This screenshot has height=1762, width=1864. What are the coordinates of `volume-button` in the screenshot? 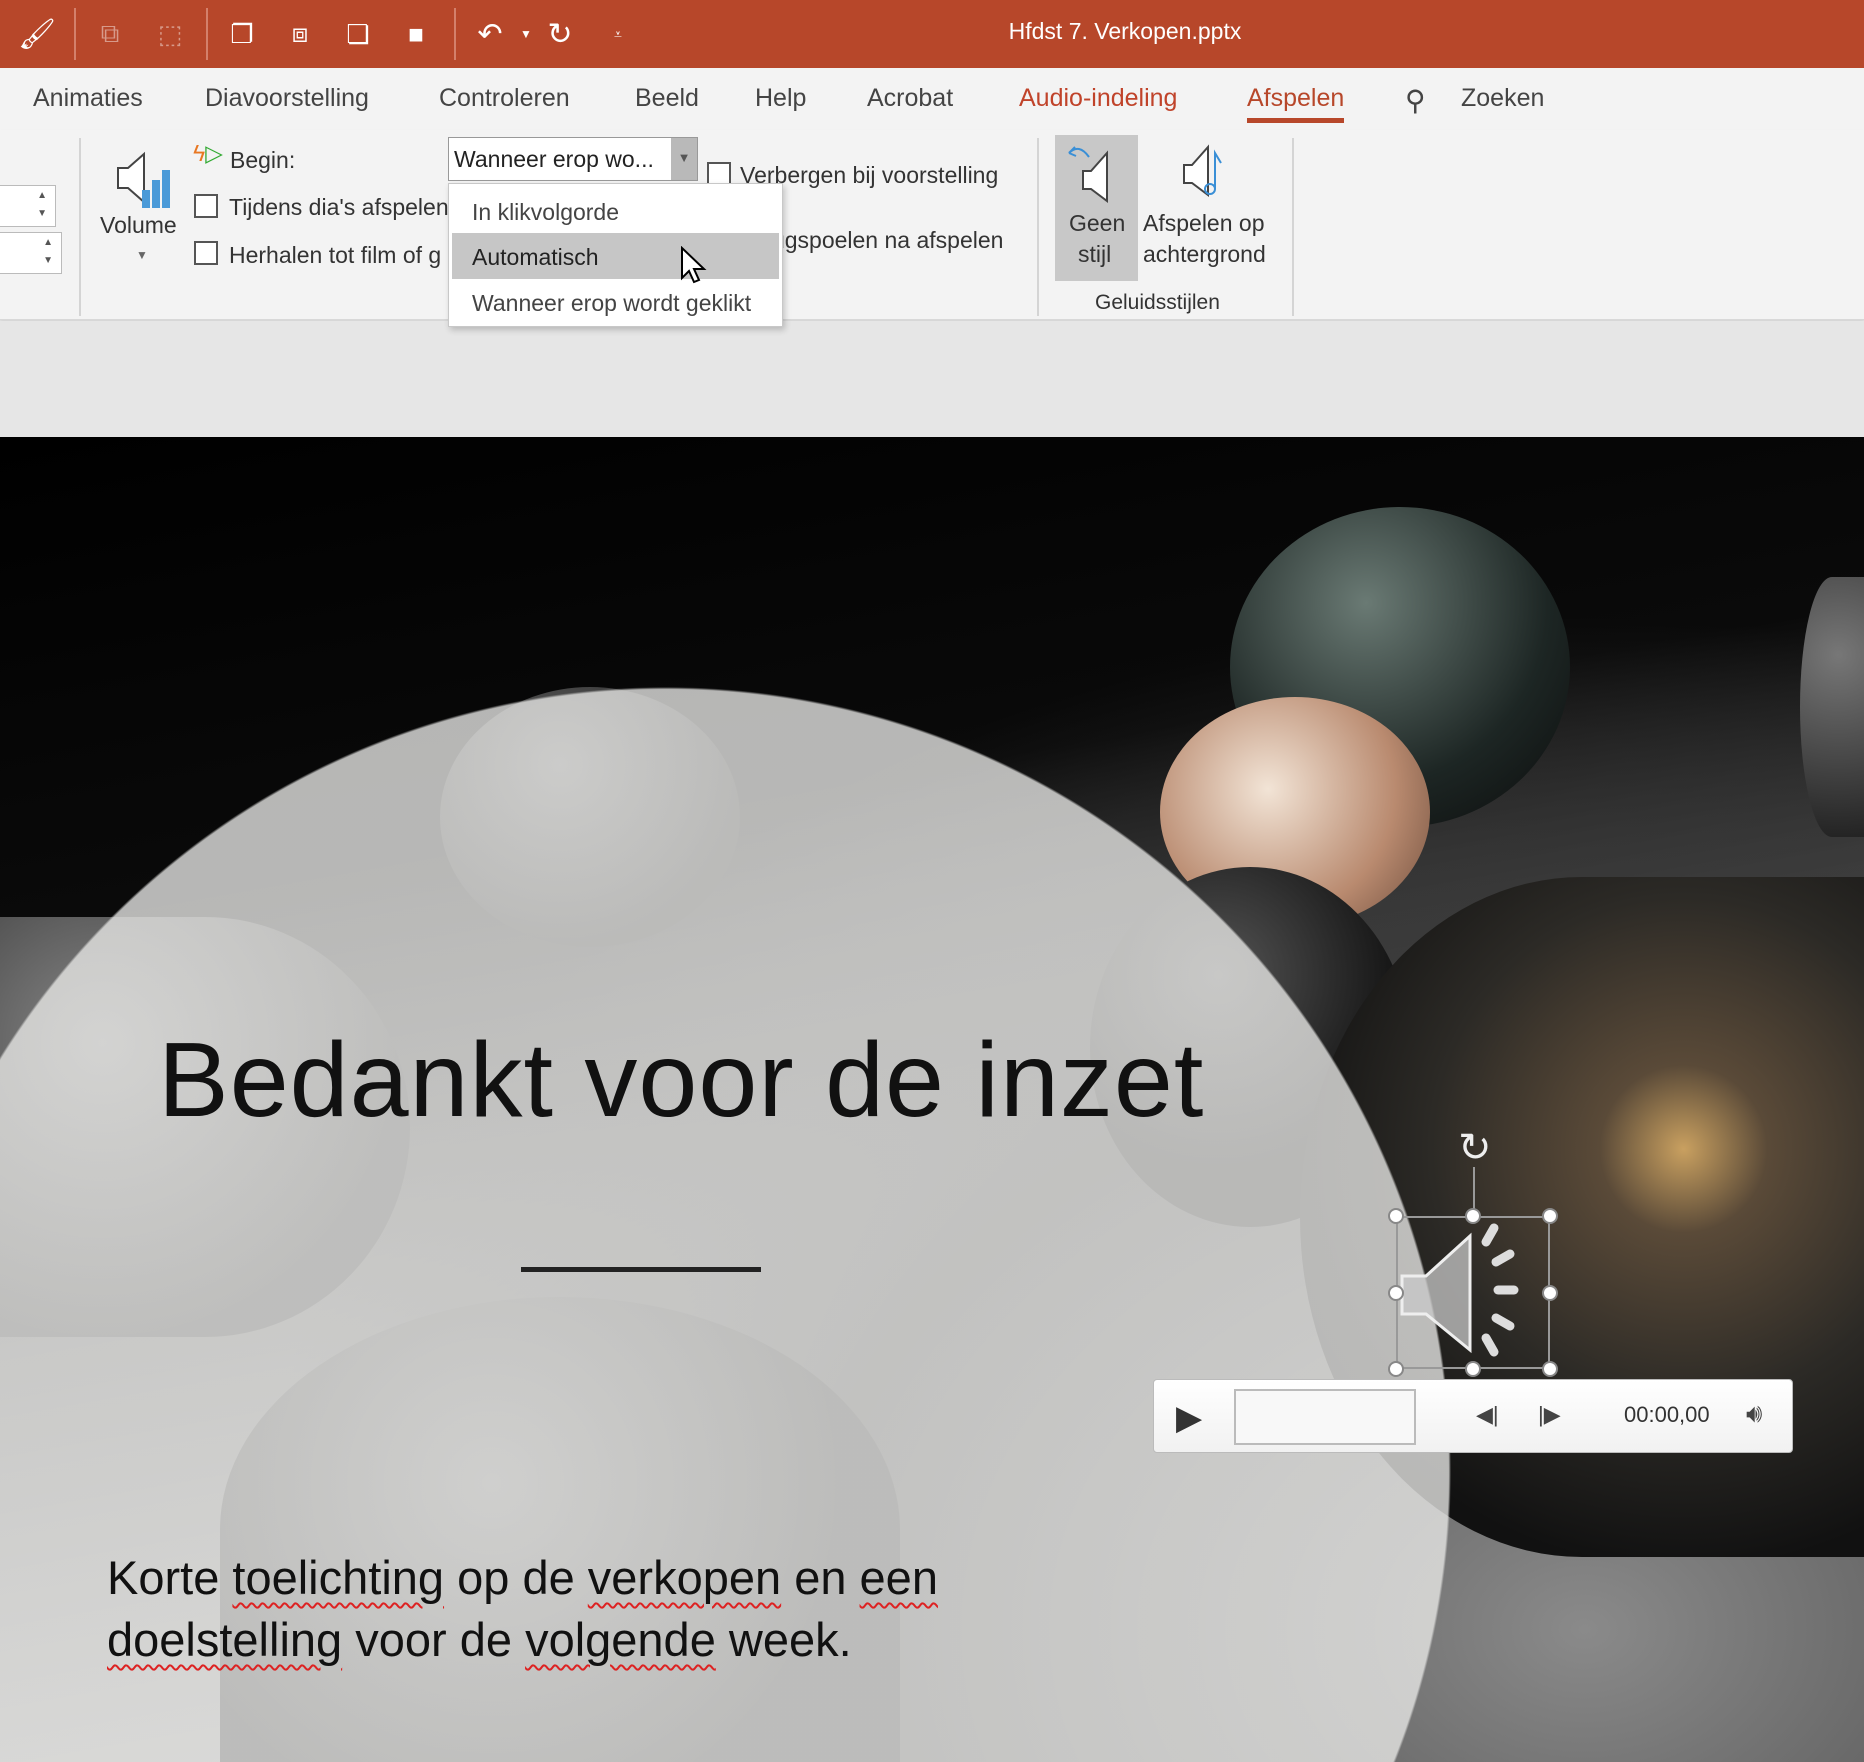 It's located at (146, 180).